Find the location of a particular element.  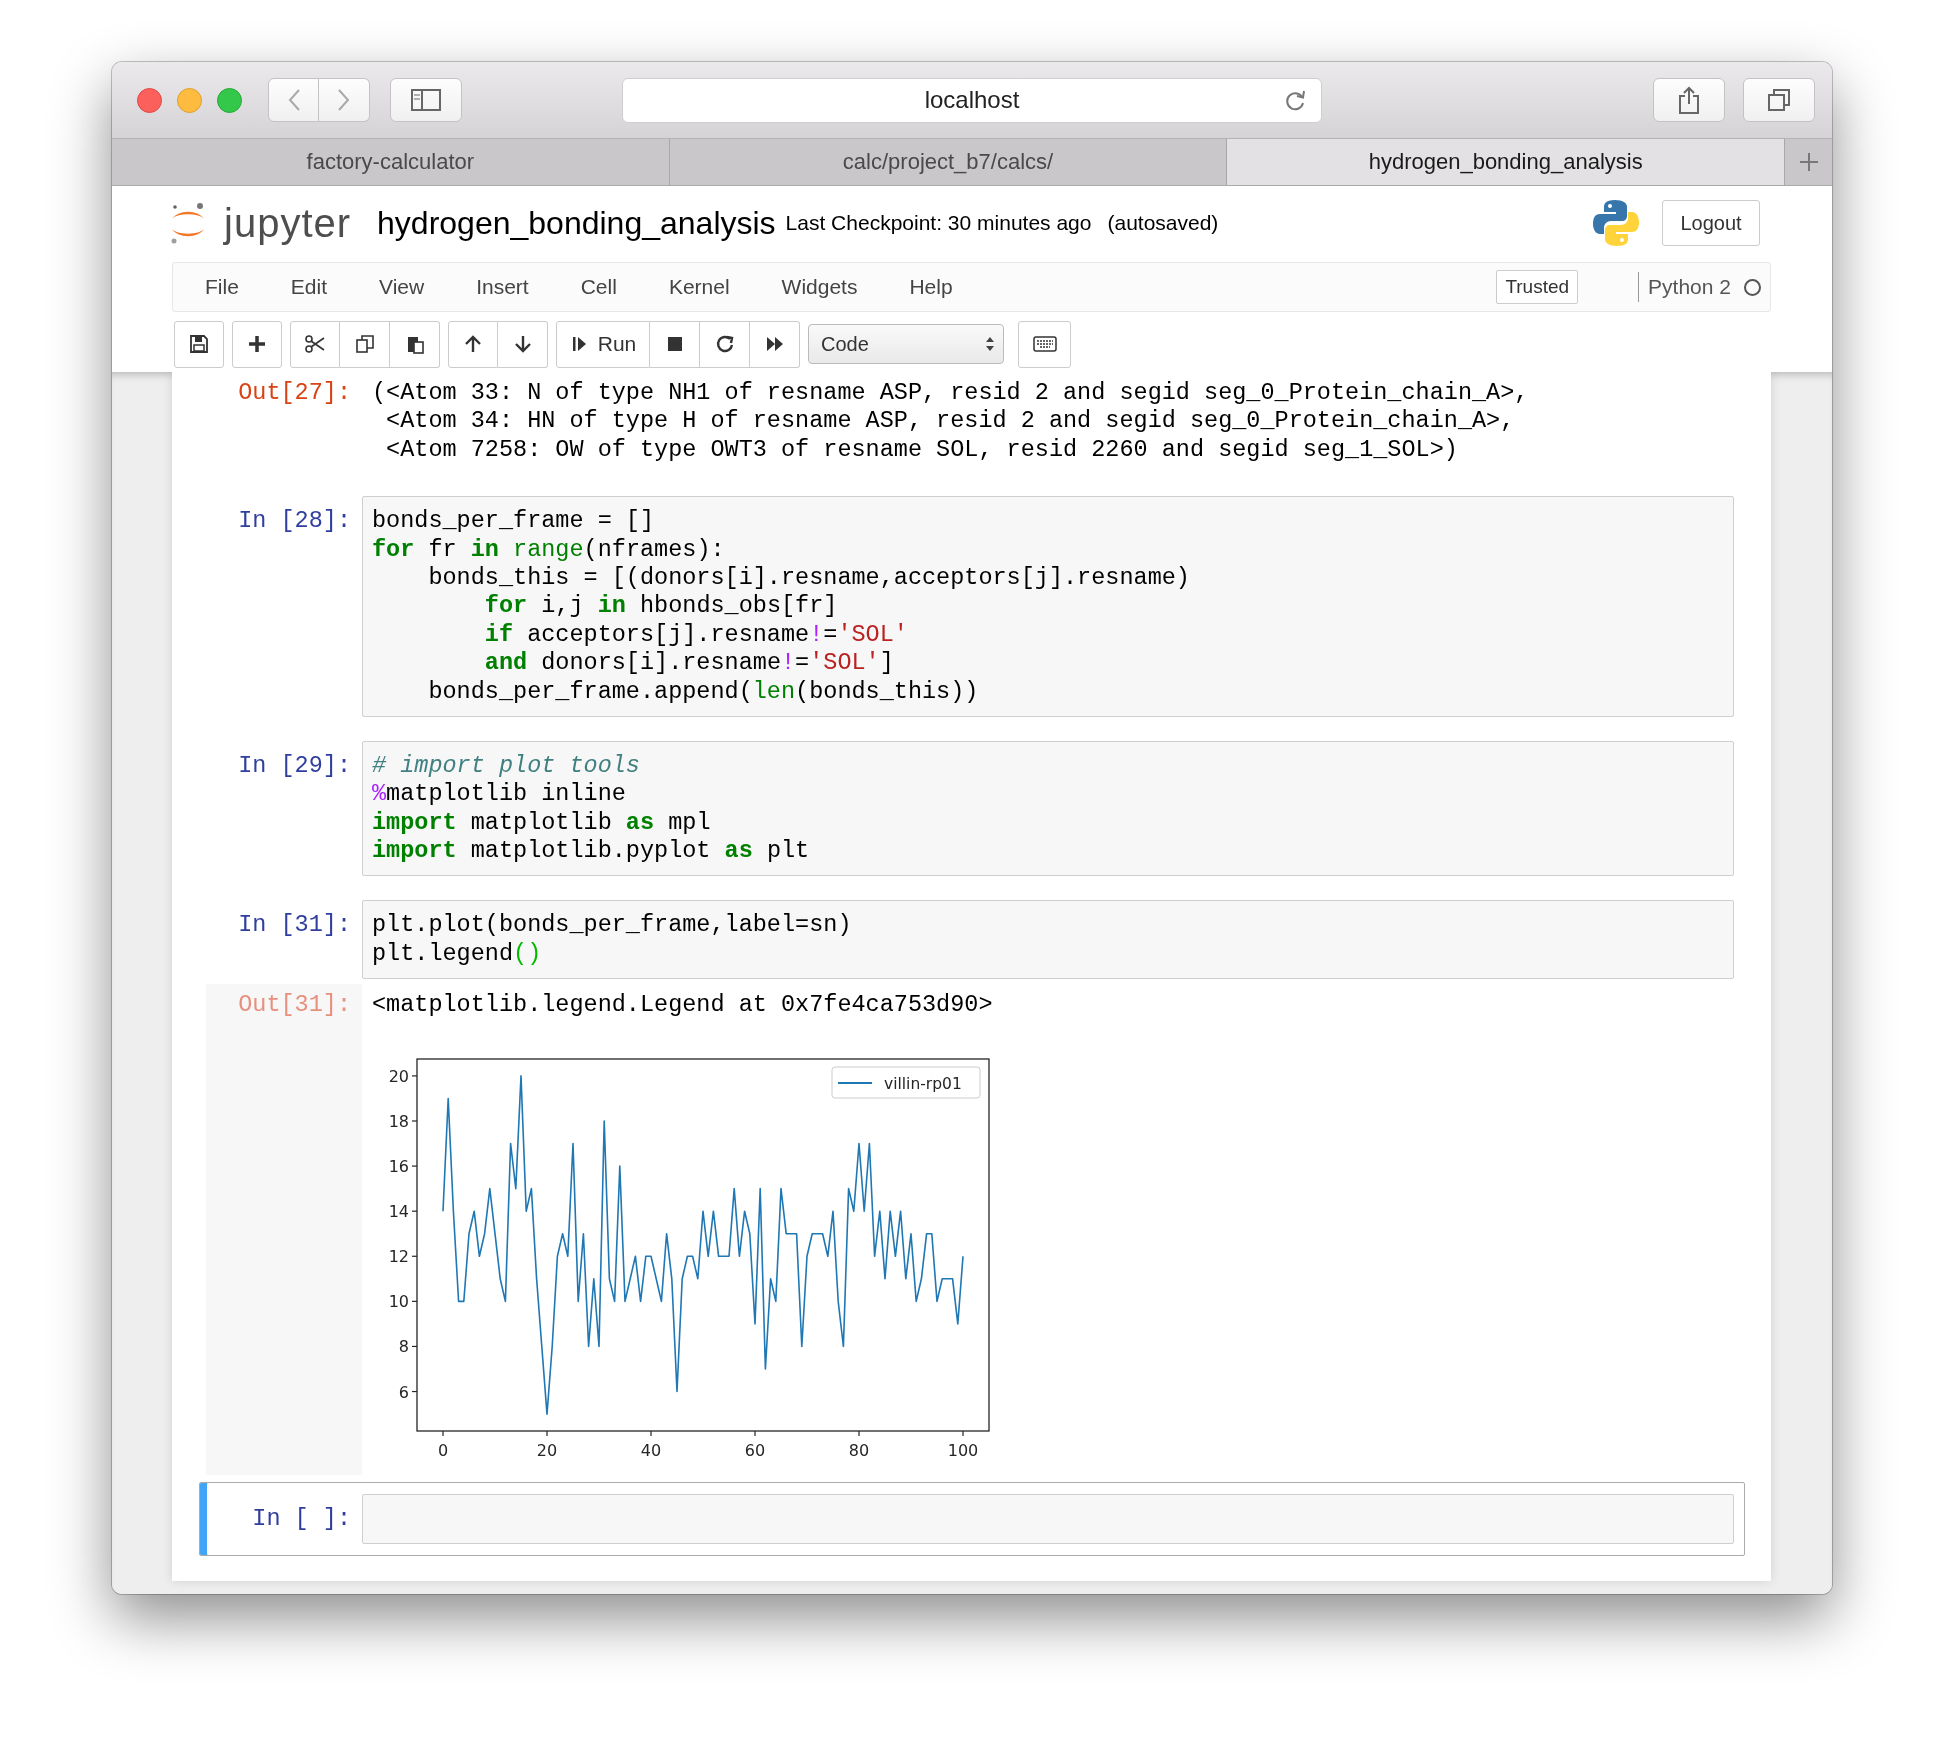

arrow-down-icon is located at coordinates (522, 344).